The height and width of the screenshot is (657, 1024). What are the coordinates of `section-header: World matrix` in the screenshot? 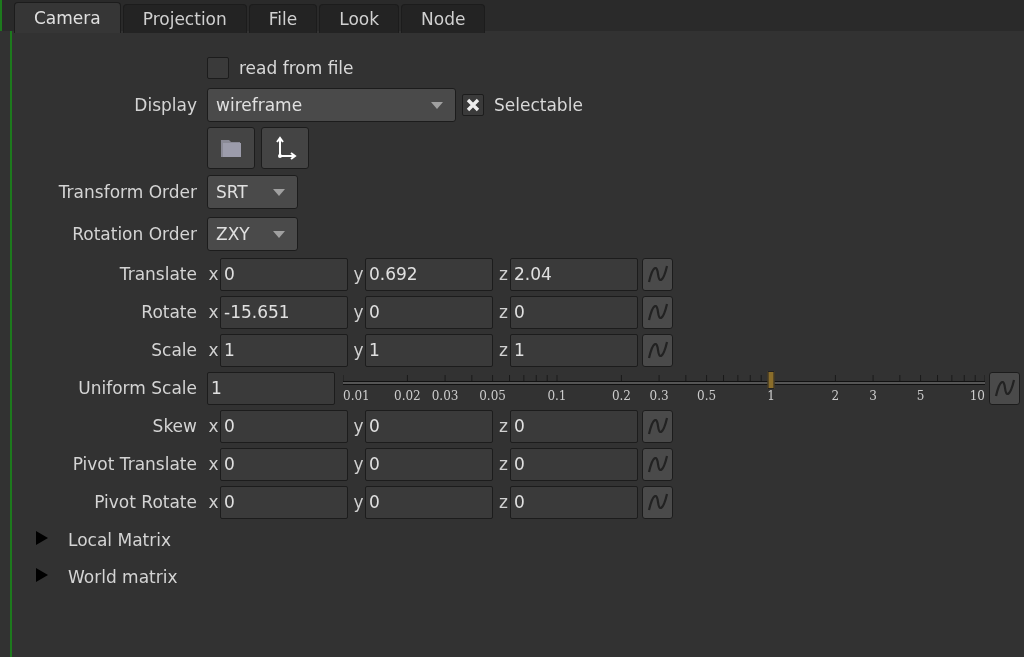 It's located at (123, 576).